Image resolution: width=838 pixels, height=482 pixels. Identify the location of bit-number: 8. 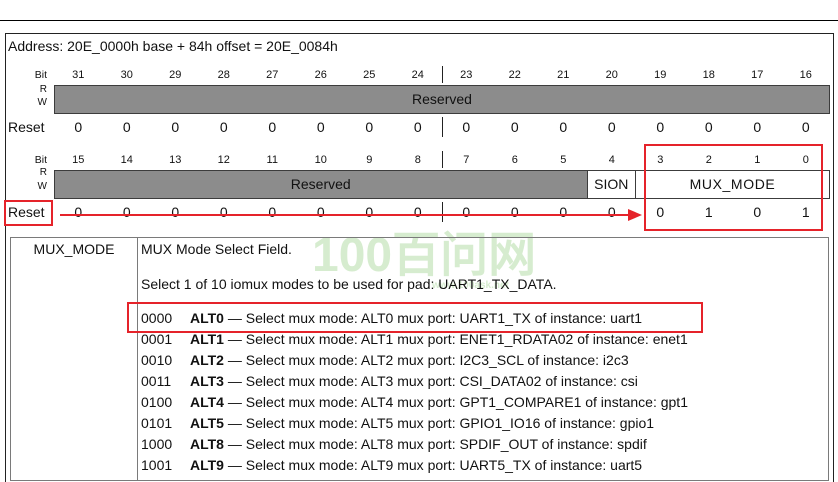
(417, 160).